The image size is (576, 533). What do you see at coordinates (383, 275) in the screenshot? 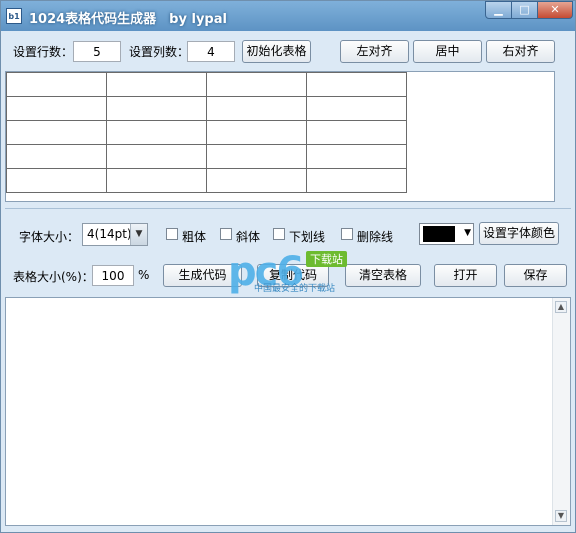
I see `clear-table-button: 清空表格` at bounding box center [383, 275].